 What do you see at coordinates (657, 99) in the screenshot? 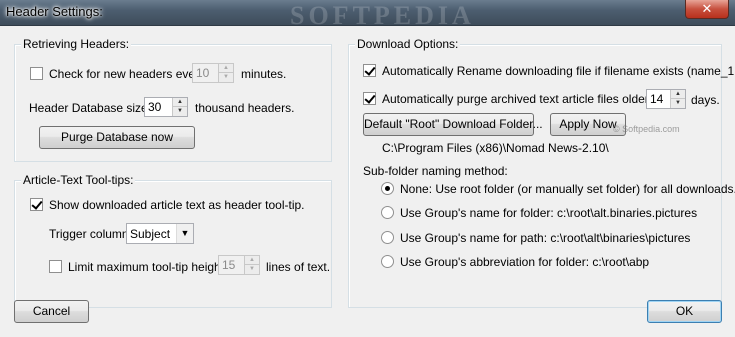
I see `purge-days-value: 14` at bounding box center [657, 99].